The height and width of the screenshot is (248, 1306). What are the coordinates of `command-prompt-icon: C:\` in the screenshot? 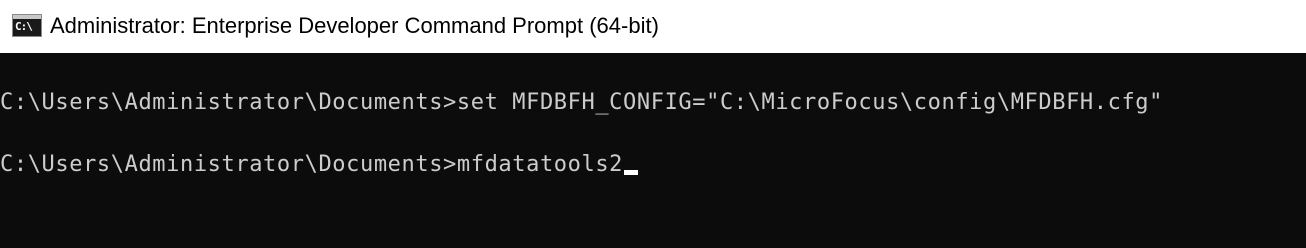 It's located at (27, 25).